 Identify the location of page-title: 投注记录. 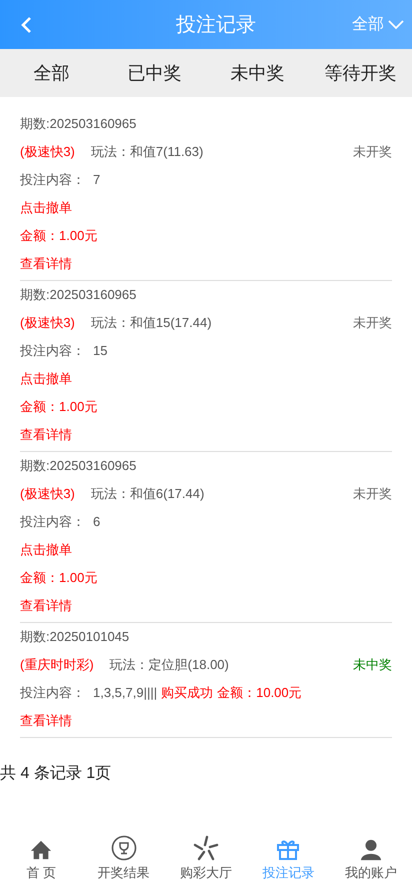
(216, 25).